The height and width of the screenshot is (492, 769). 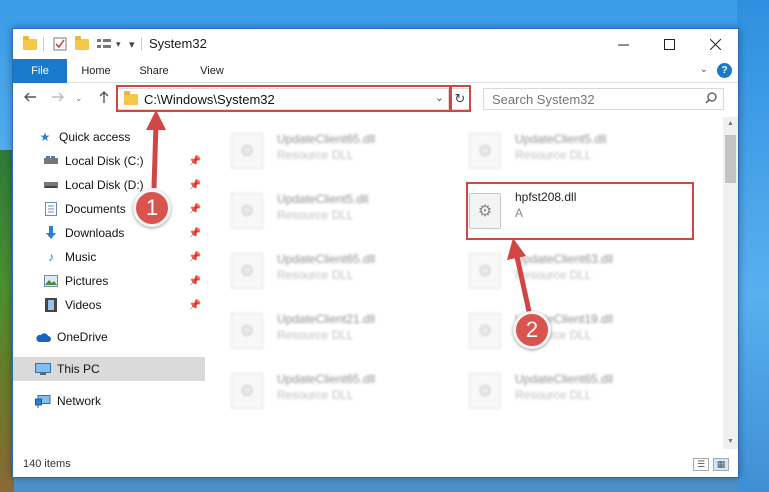 What do you see at coordinates (152, 208) in the screenshot?
I see `step-1-badge: 1` at bounding box center [152, 208].